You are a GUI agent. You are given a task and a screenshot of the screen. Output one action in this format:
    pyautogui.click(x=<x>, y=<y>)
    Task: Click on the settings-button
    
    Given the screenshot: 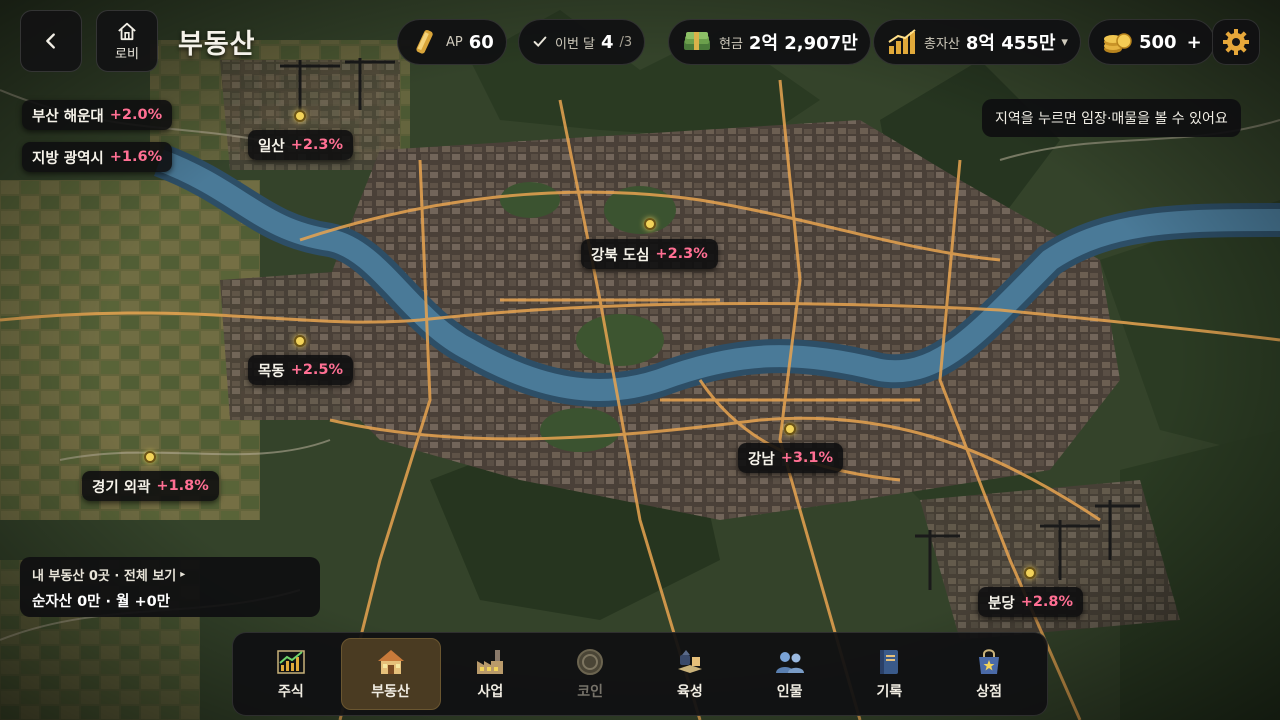 What is the action you would take?
    pyautogui.click(x=1236, y=42)
    